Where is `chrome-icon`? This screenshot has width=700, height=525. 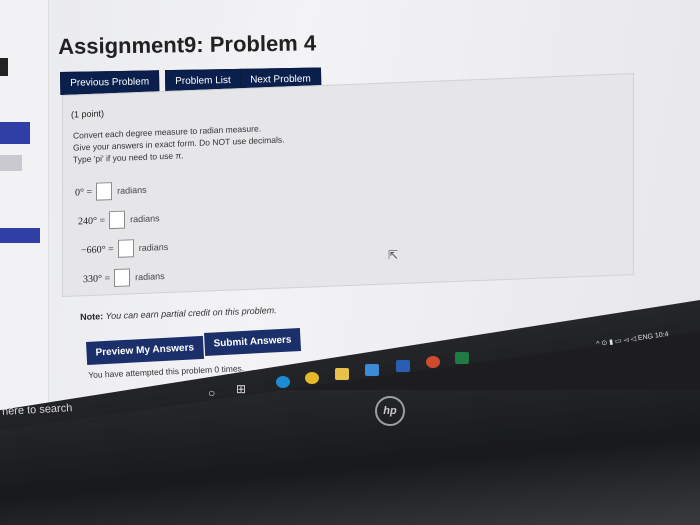 chrome-icon is located at coordinates (312, 378).